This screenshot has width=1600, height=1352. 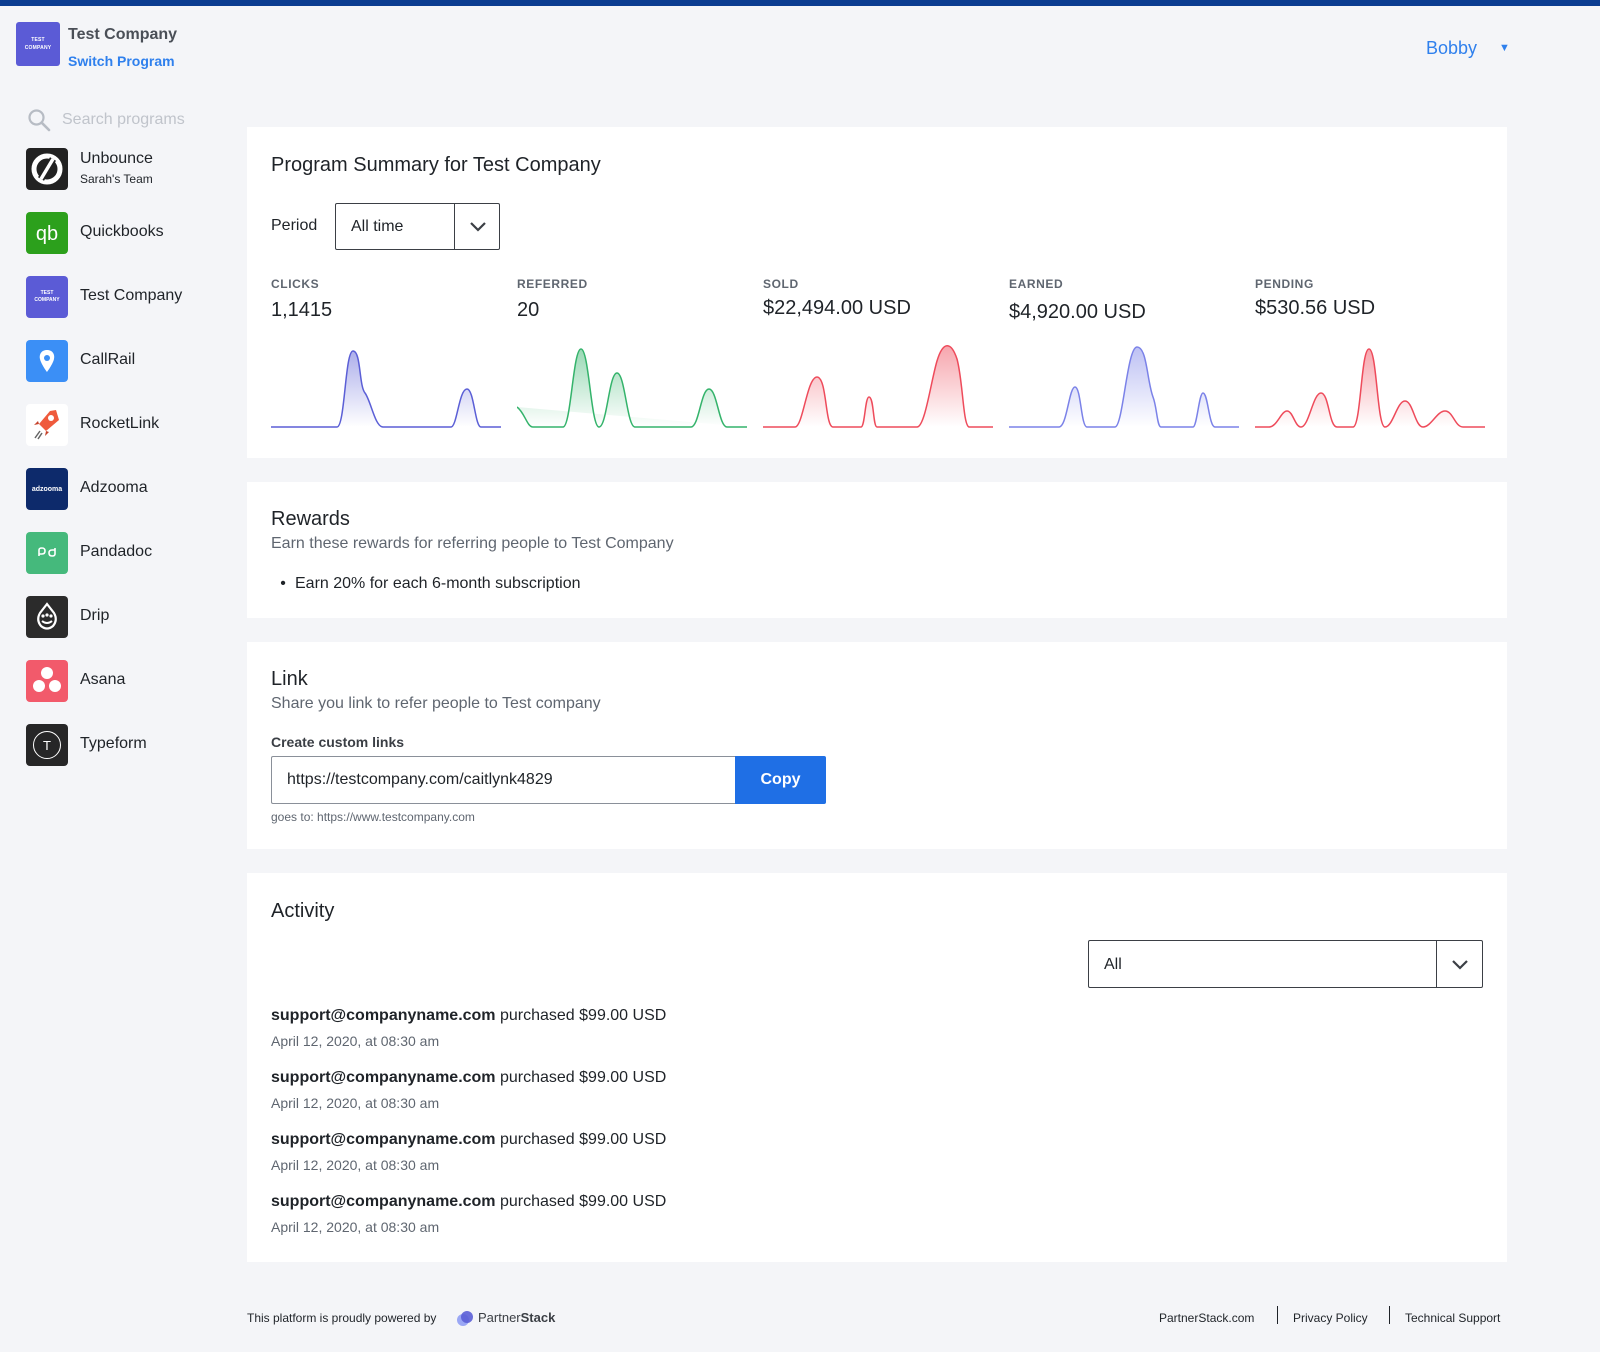 I want to click on footer-link-privacy: Privacy Policy, so click(x=1330, y=1318).